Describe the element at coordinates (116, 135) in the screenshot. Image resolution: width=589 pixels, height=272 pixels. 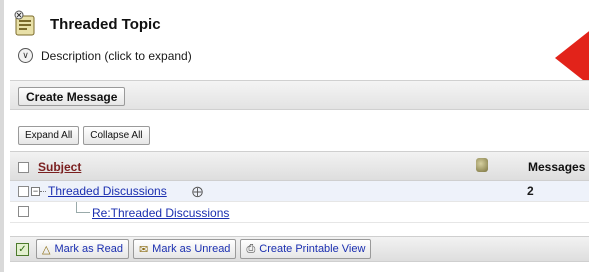
I see `collapse-all-button: Collapse All` at that location.